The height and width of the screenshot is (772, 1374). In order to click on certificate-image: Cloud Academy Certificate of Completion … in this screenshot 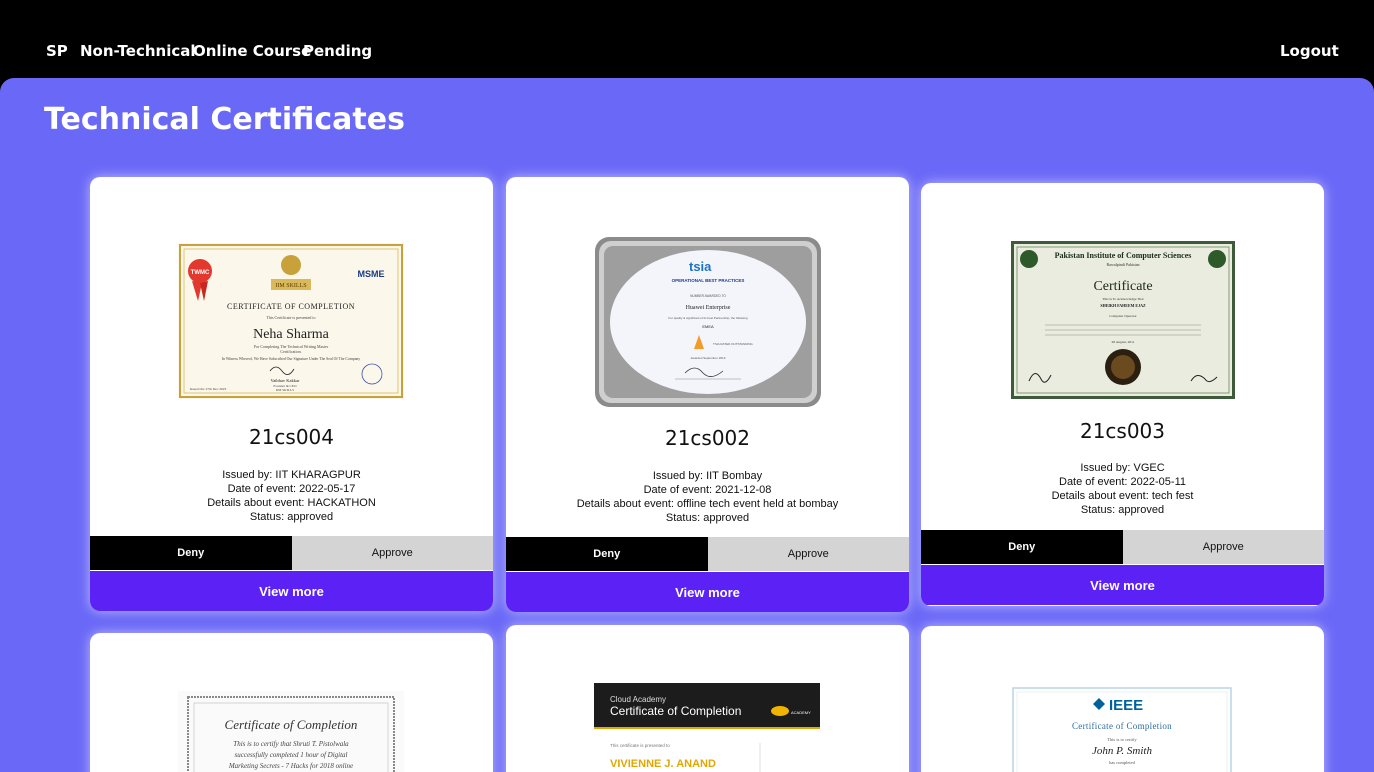, I will do `click(707, 727)`.